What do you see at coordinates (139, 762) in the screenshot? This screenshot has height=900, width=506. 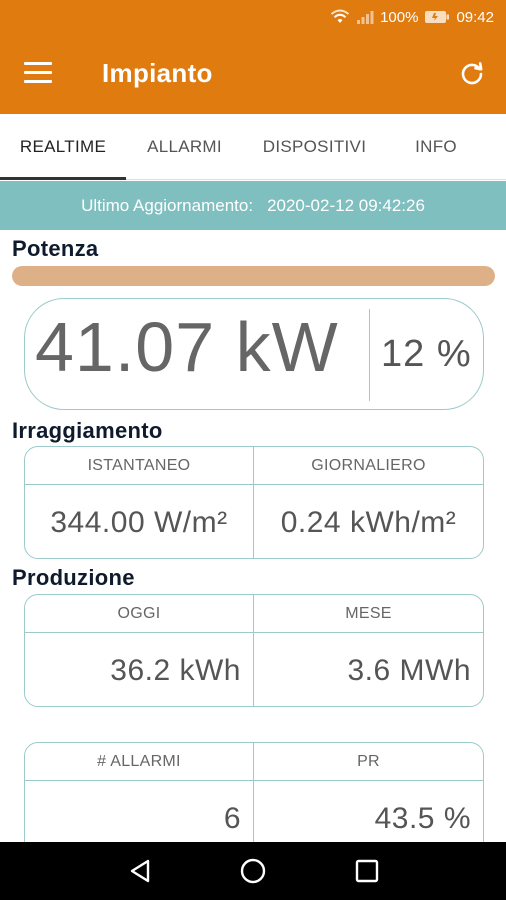 I see `card-header: # ALLARMI` at bounding box center [139, 762].